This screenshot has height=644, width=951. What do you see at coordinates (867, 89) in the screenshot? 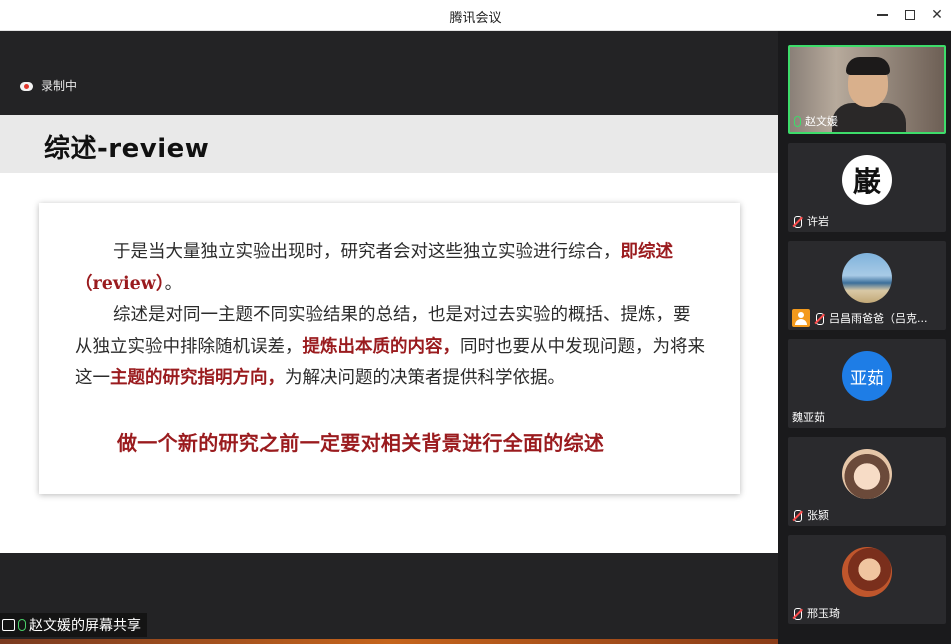
I see `participant-tile: 赵文媛` at bounding box center [867, 89].